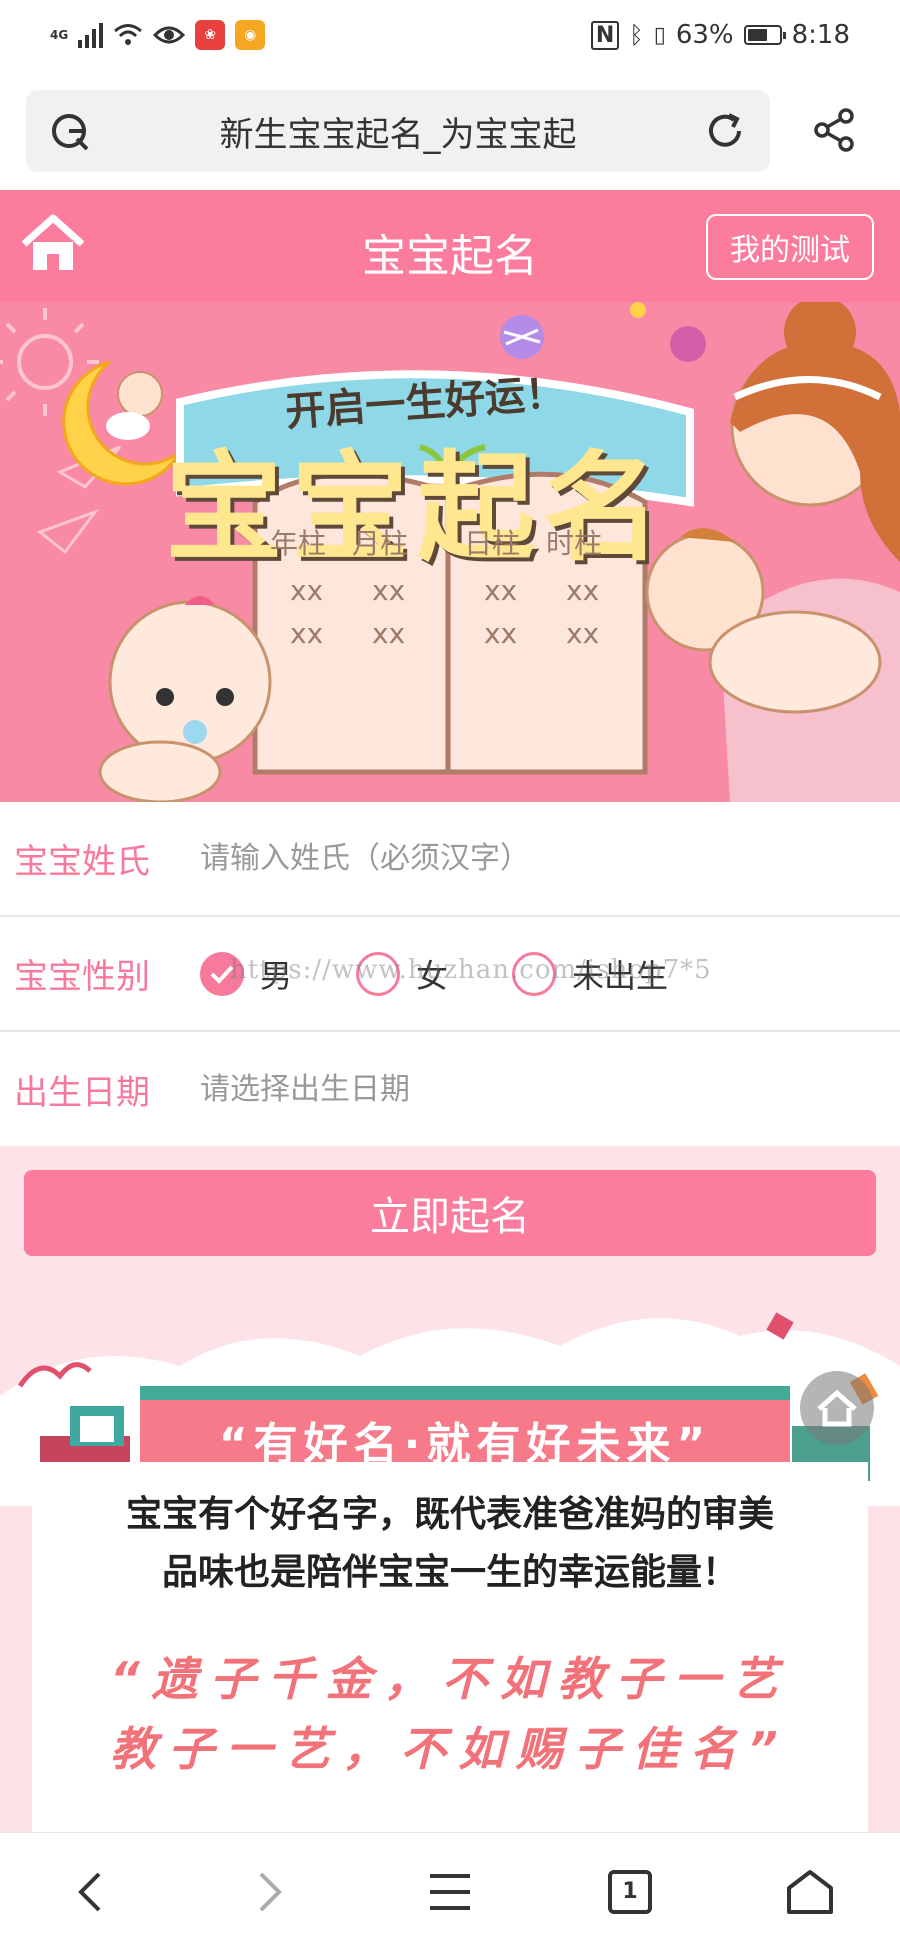 Image resolution: width=900 pixels, height=1950 pixels. Describe the element at coordinates (82, 977) in the screenshot. I see `gender-label: 宝宝性别` at that location.